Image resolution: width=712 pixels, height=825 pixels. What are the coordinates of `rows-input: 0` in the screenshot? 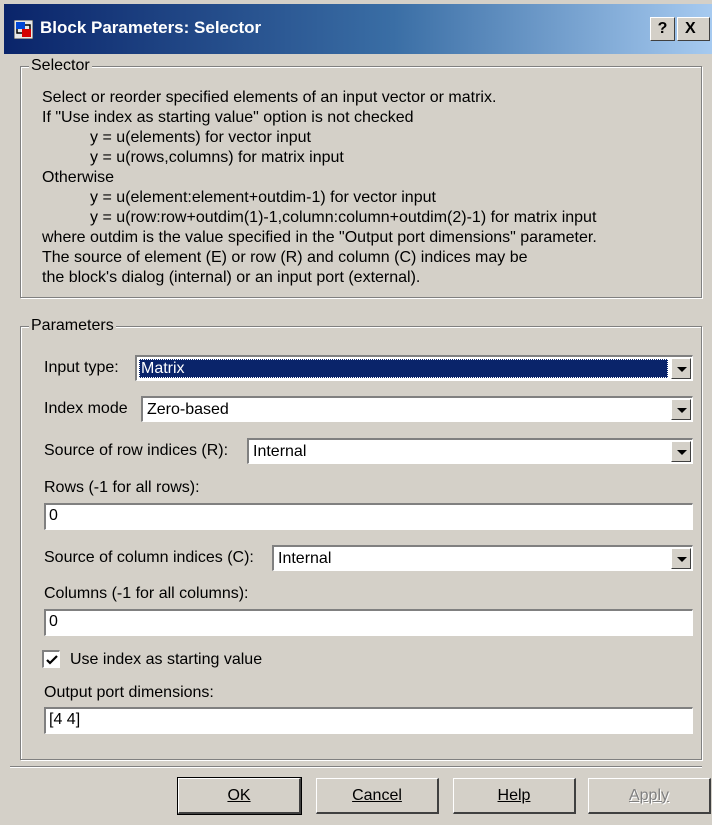 It's located at (368, 516).